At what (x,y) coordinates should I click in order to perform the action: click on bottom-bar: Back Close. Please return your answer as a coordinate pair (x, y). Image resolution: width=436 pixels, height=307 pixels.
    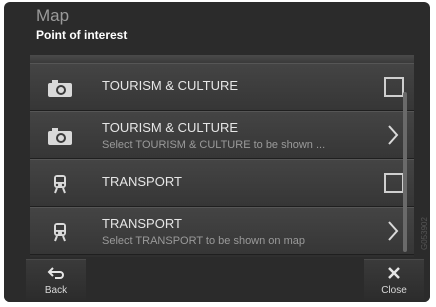
    Looking at the image, I should click on (217, 279).